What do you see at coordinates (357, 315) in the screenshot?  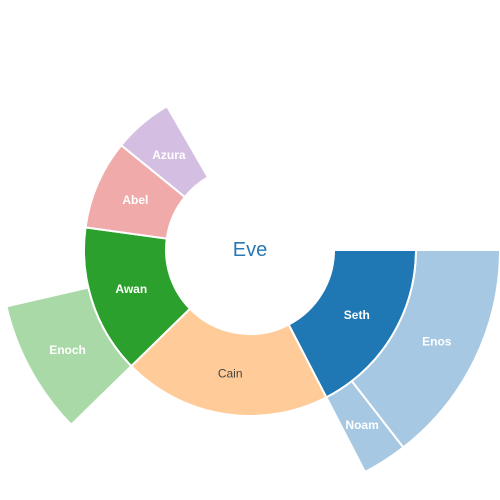 I see `segment-label-seth: Seth` at bounding box center [357, 315].